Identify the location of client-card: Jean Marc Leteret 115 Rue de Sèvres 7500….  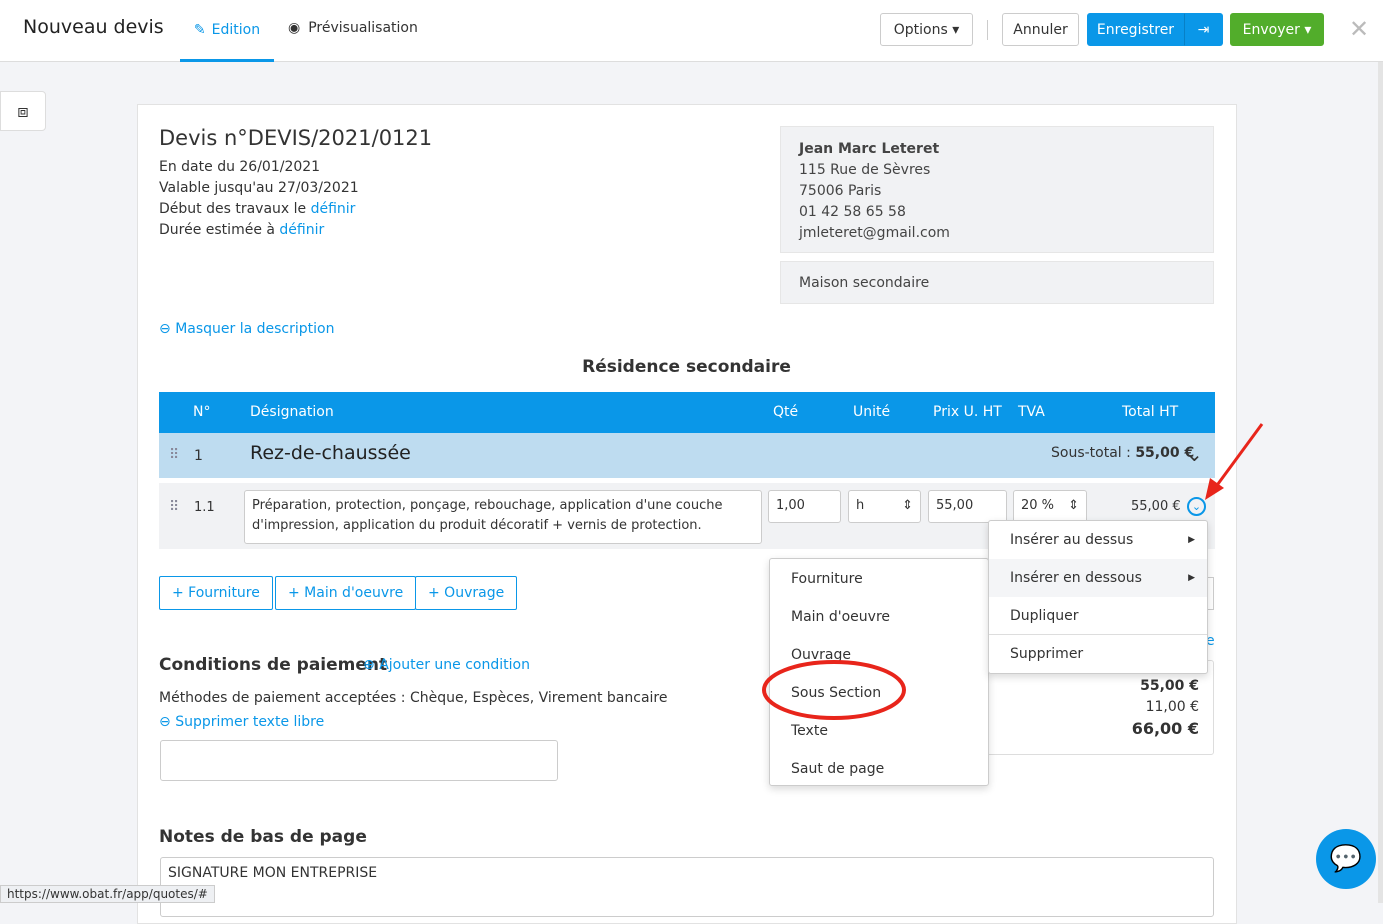
(997, 189).